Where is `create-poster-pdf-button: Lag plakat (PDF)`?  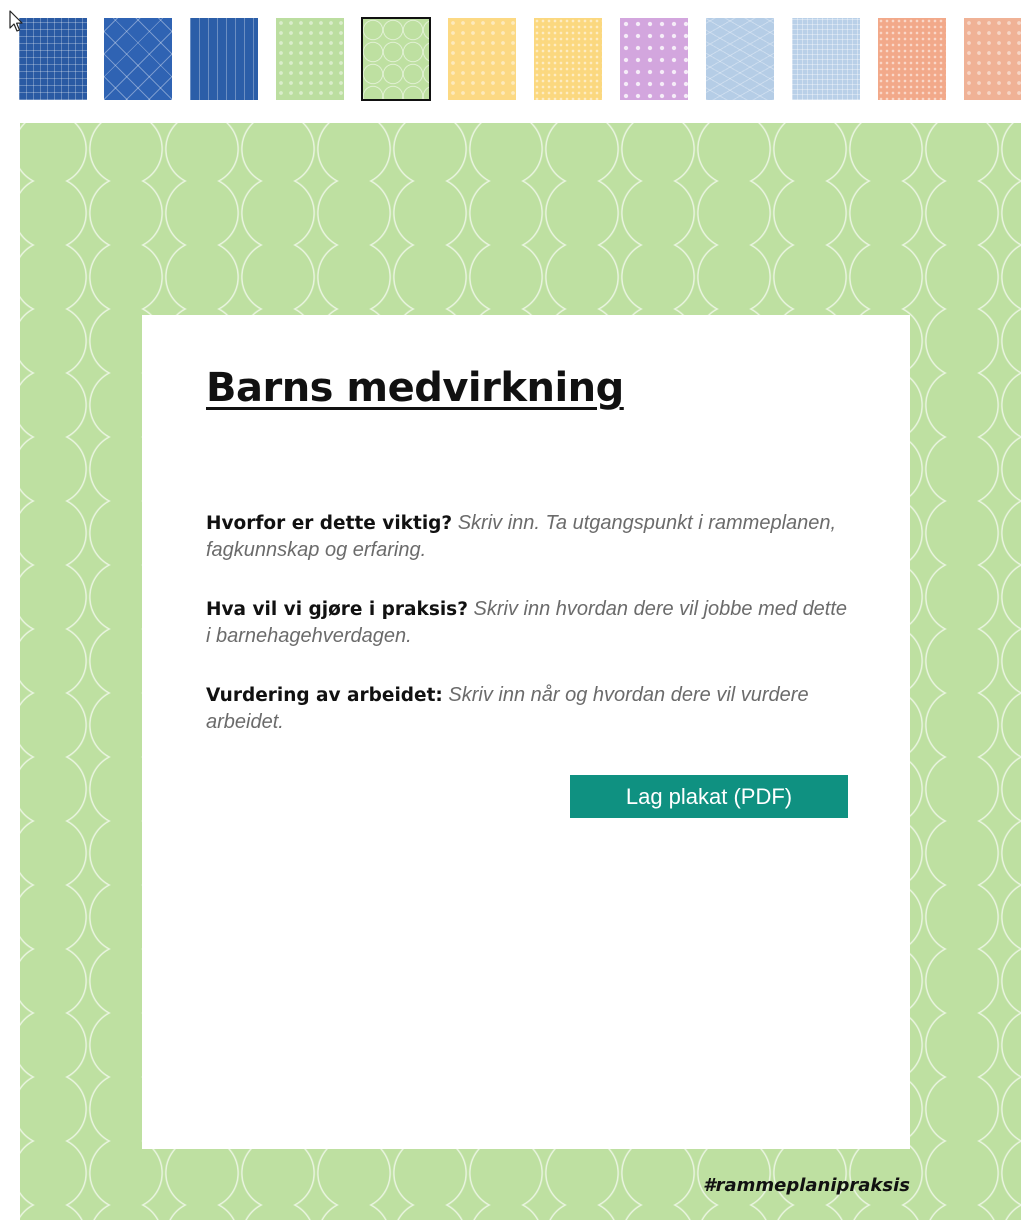 create-poster-pdf-button: Lag plakat (PDF) is located at coordinates (709, 796).